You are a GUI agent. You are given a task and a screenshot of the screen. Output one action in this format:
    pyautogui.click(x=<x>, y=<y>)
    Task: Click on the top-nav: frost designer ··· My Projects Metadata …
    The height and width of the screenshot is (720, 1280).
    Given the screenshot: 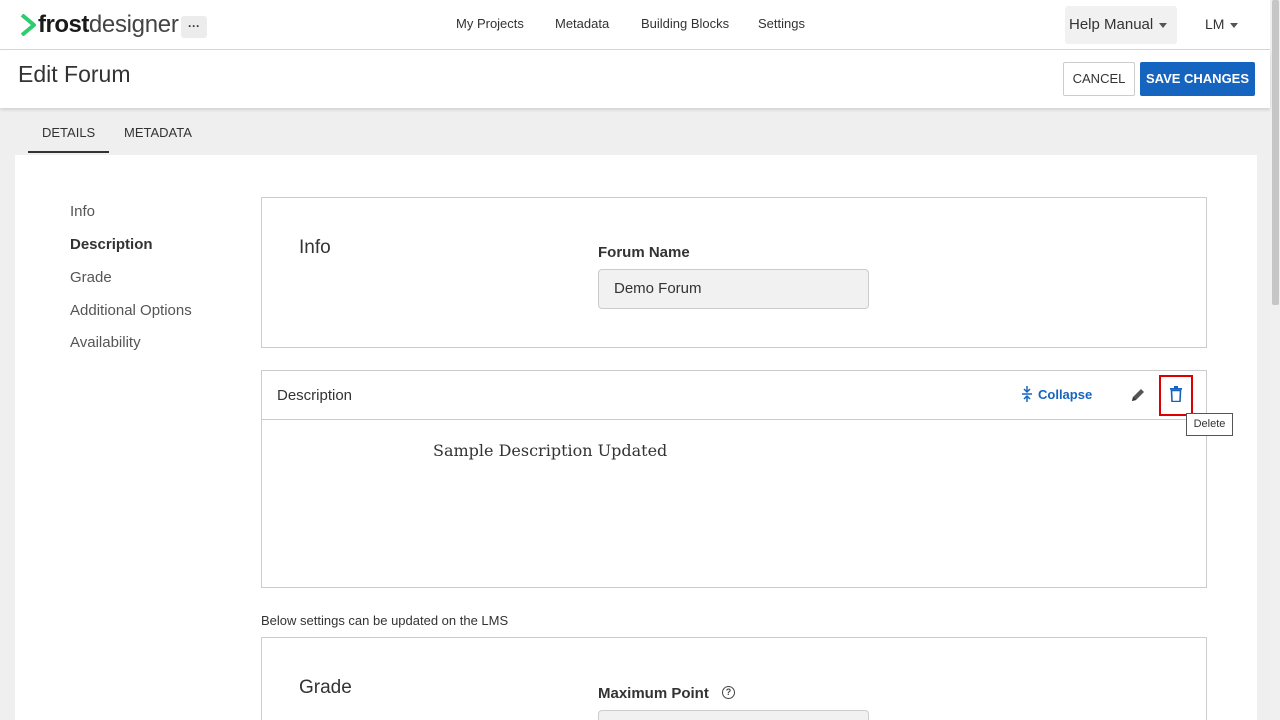 What is the action you would take?
    pyautogui.click(x=635, y=25)
    